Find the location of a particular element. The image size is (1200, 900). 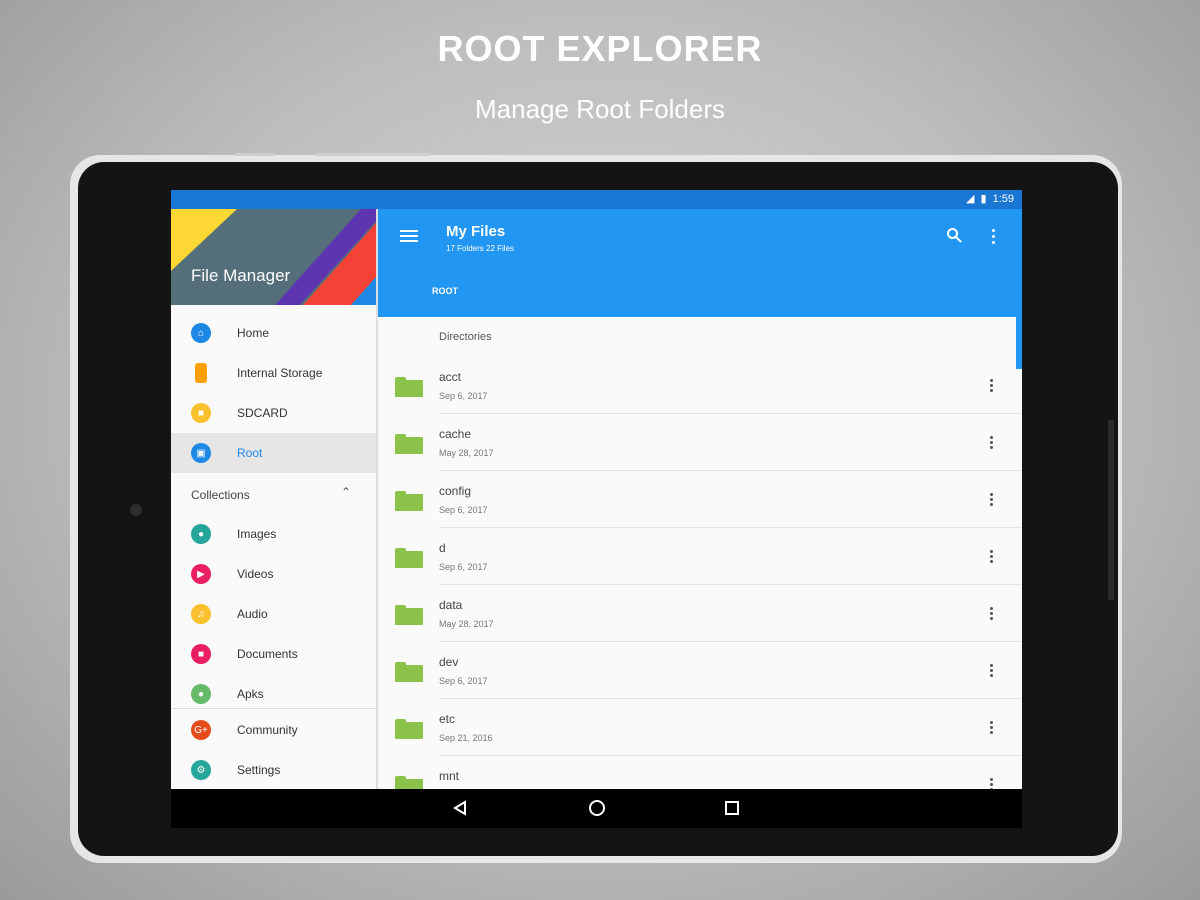

nav-item-images: ● Images is located at coordinates (273, 534).